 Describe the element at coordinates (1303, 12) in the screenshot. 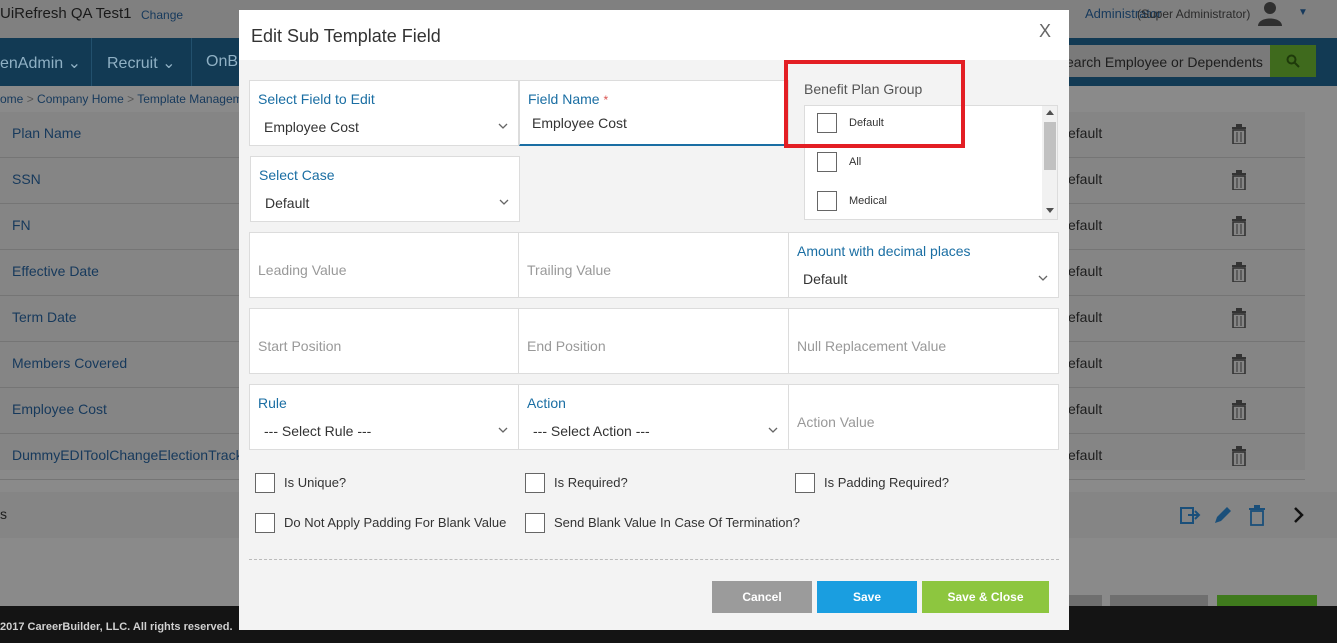

I see `user-menu-chevron-icon: ▼` at that location.